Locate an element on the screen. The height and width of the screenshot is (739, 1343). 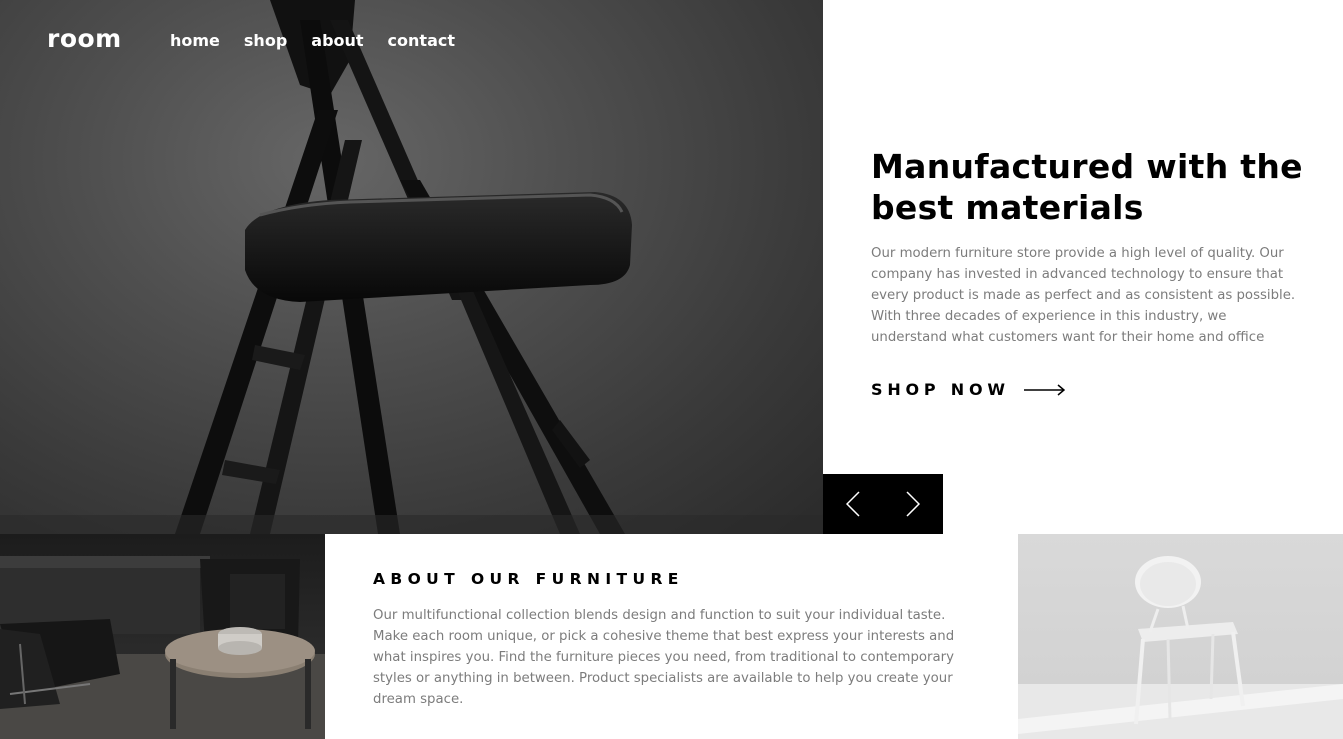
white-chair-illustration is located at coordinates (1180, 647).